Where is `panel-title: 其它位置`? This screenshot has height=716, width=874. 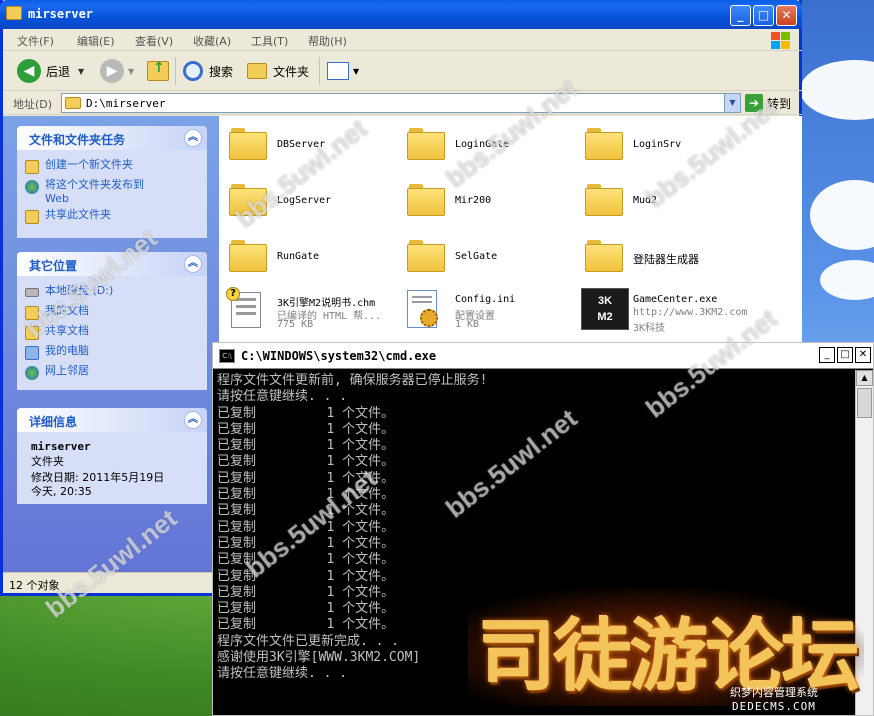
panel-title: 其它位置 is located at coordinates (53, 266).